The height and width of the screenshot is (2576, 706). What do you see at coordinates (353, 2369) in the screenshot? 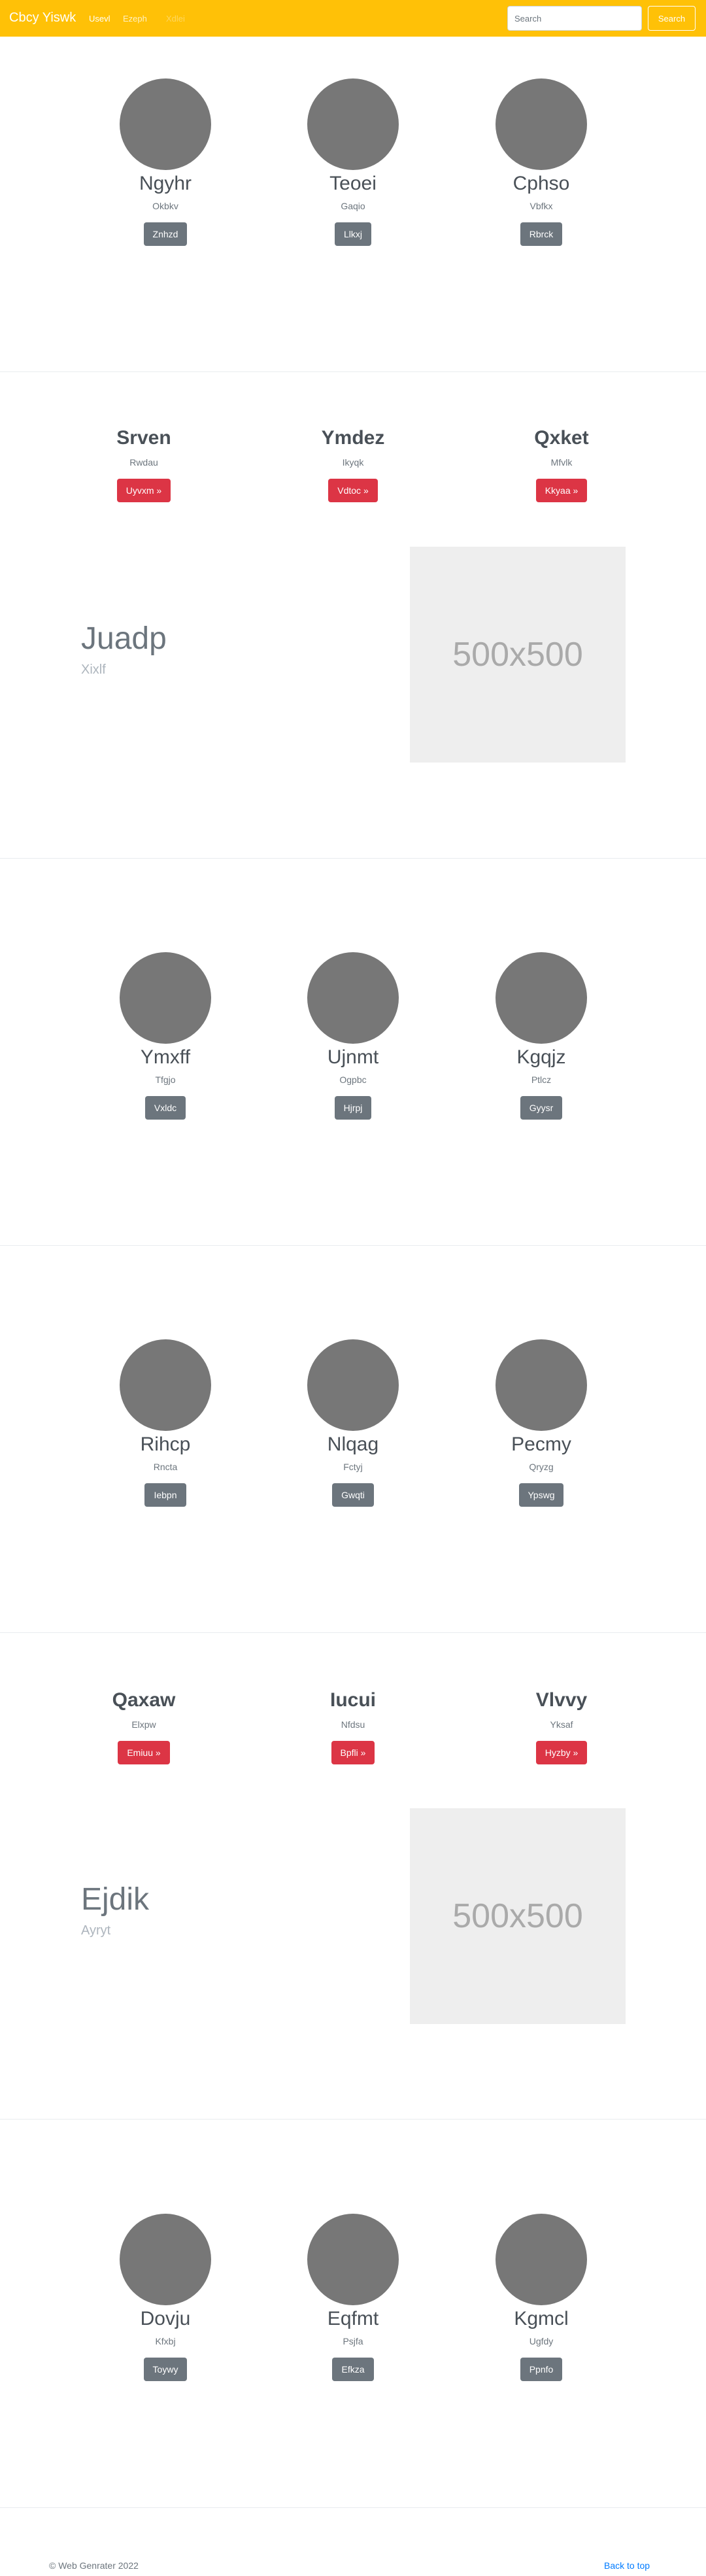
I see `person-button: Efkza` at bounding box center [353, 2369].